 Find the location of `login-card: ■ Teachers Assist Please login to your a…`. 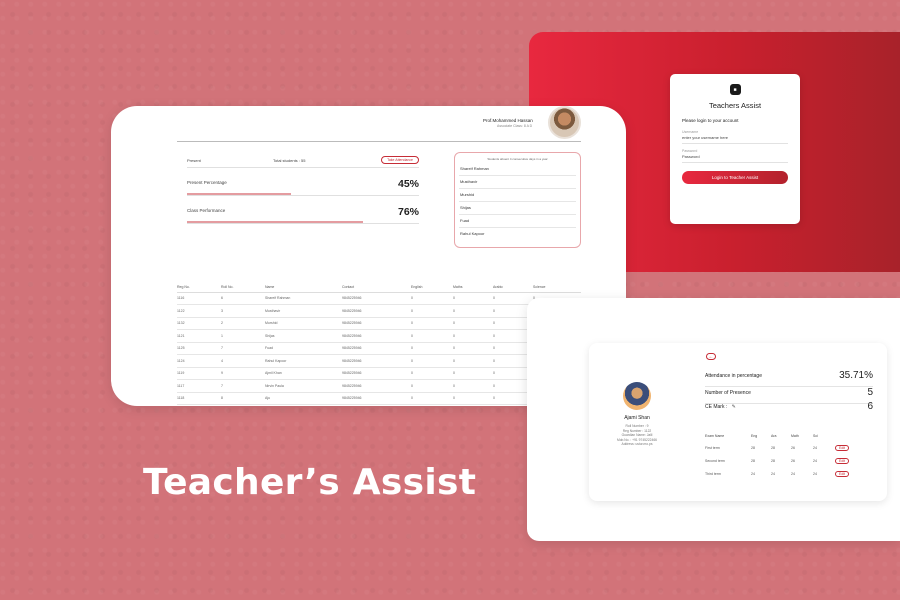

login-card: ■ Teachers Assist Please login to your a… is located at coordinates (735, 149).